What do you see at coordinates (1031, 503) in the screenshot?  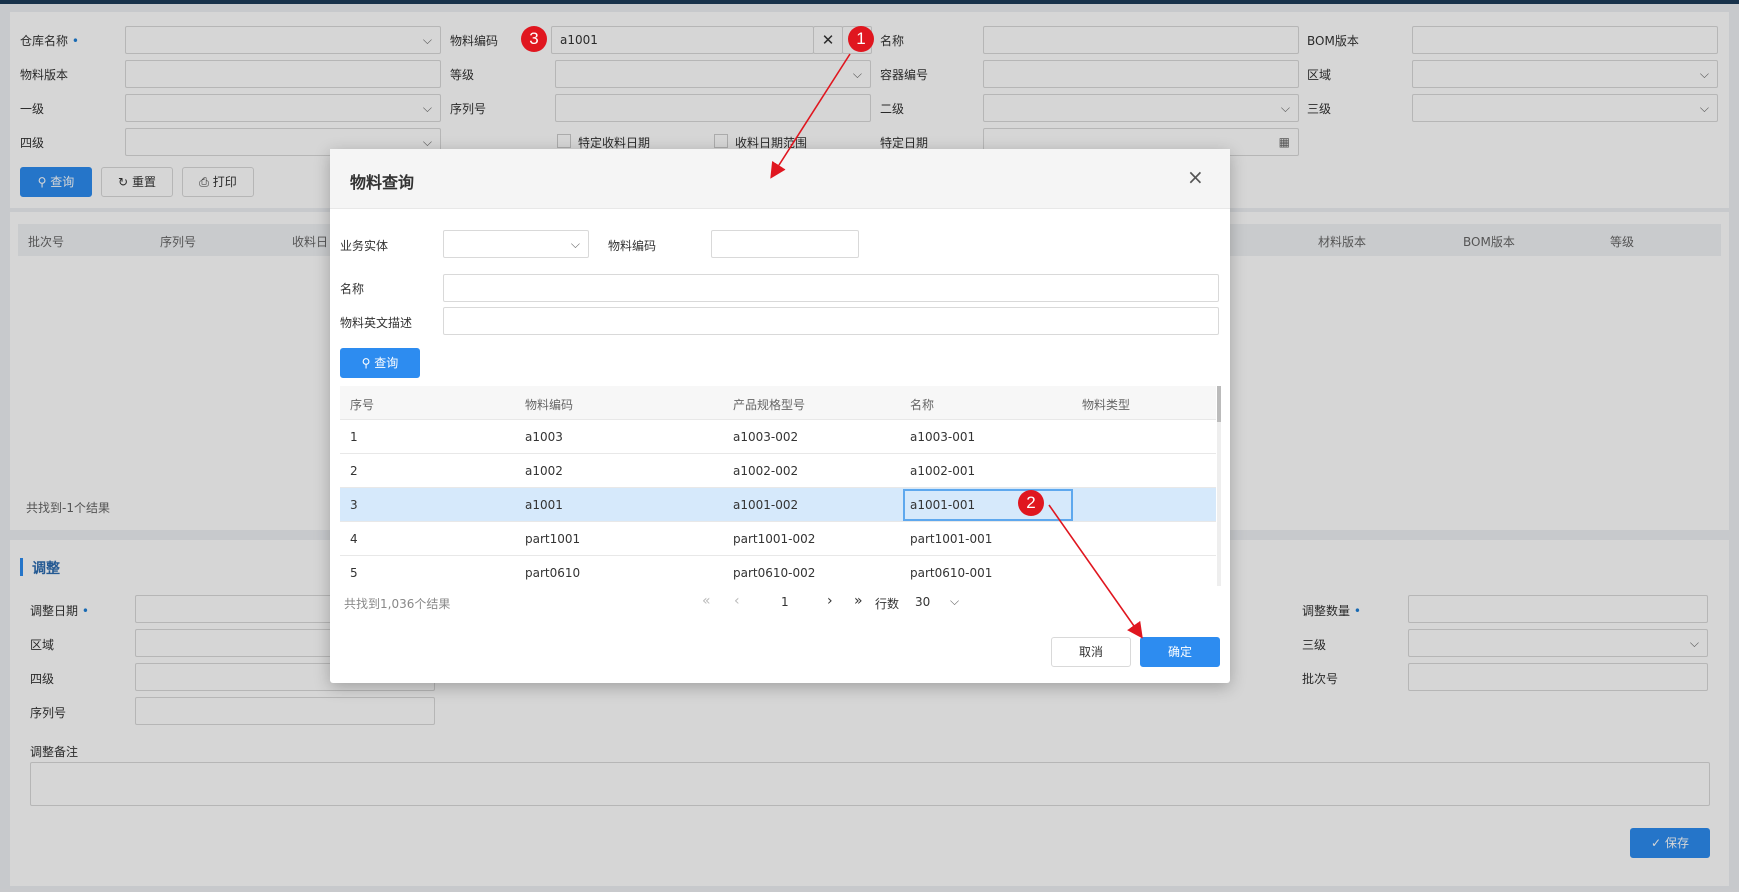 I see `annotation-badge-2: 2` at bounding box center [1031, 503].